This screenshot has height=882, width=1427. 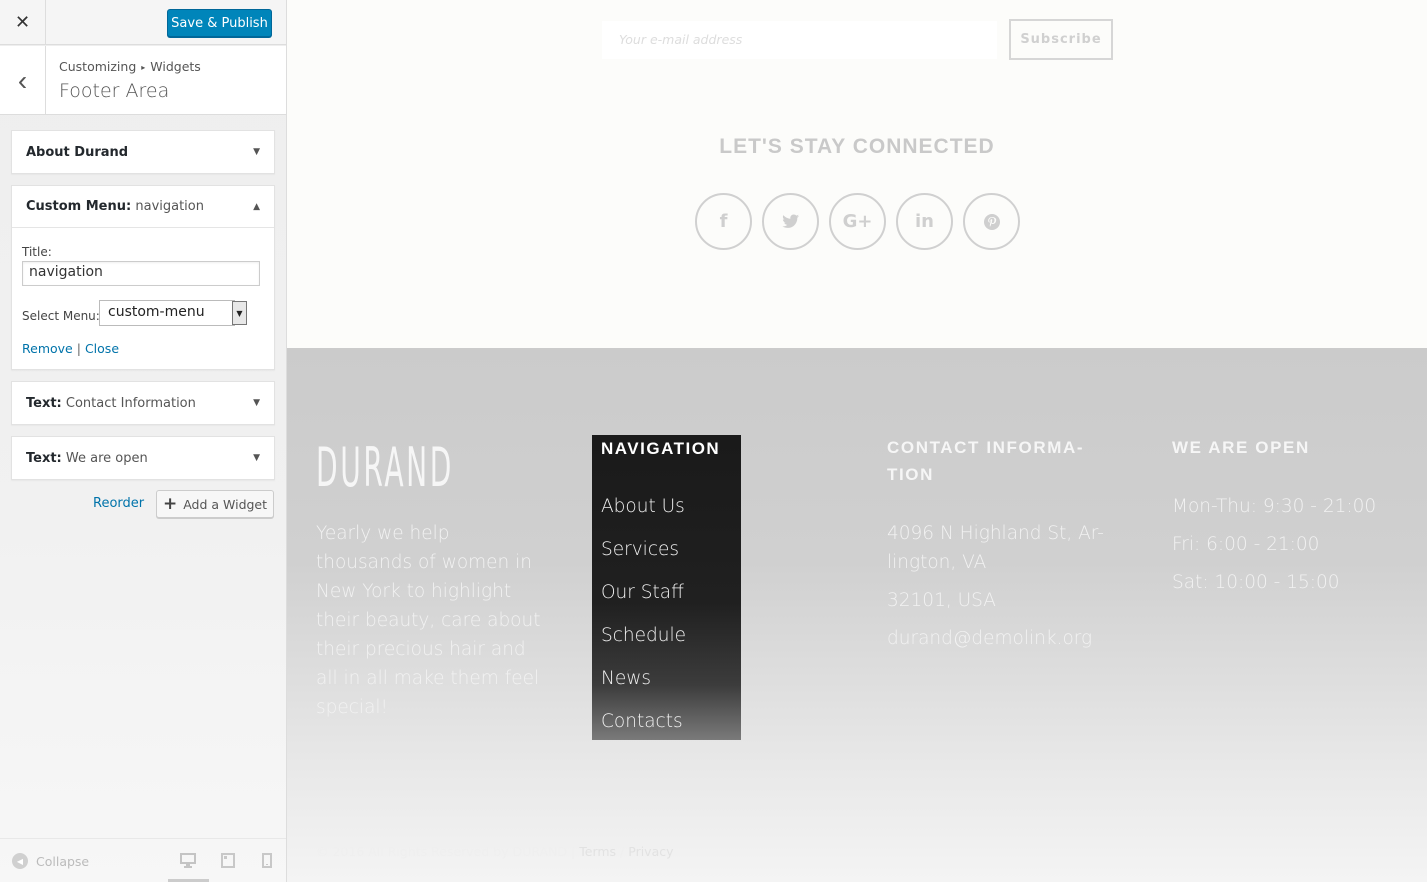 What do you see at coordinates (642, 592) in the screenshot?
I see `nav-link-staff: Our Staff` at bounding box center [642, 592].